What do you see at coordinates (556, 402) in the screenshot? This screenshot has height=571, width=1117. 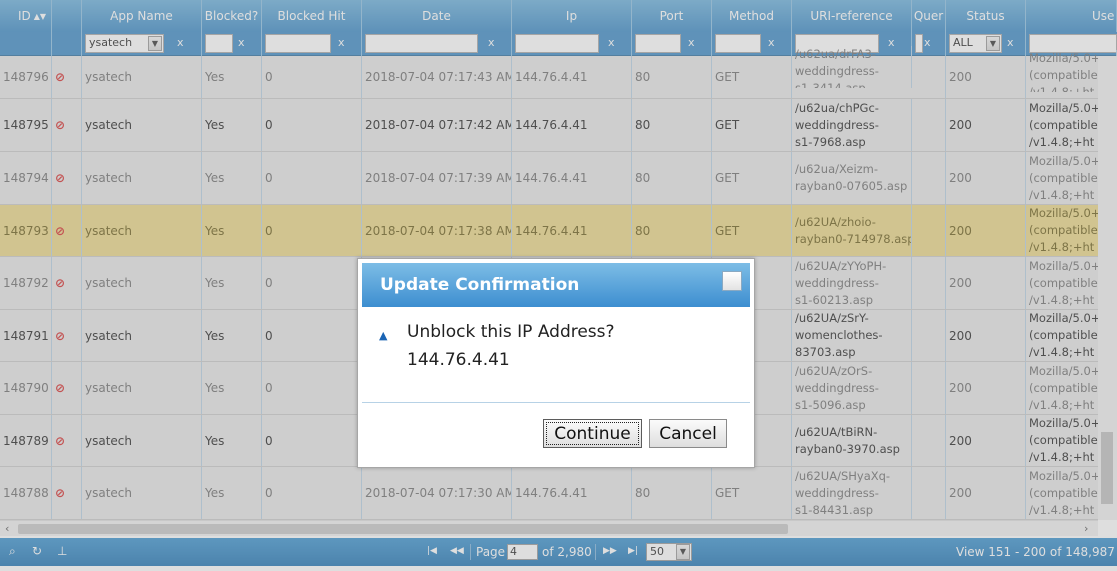 I see `dialog-divider` at bounding box center [556, 402].